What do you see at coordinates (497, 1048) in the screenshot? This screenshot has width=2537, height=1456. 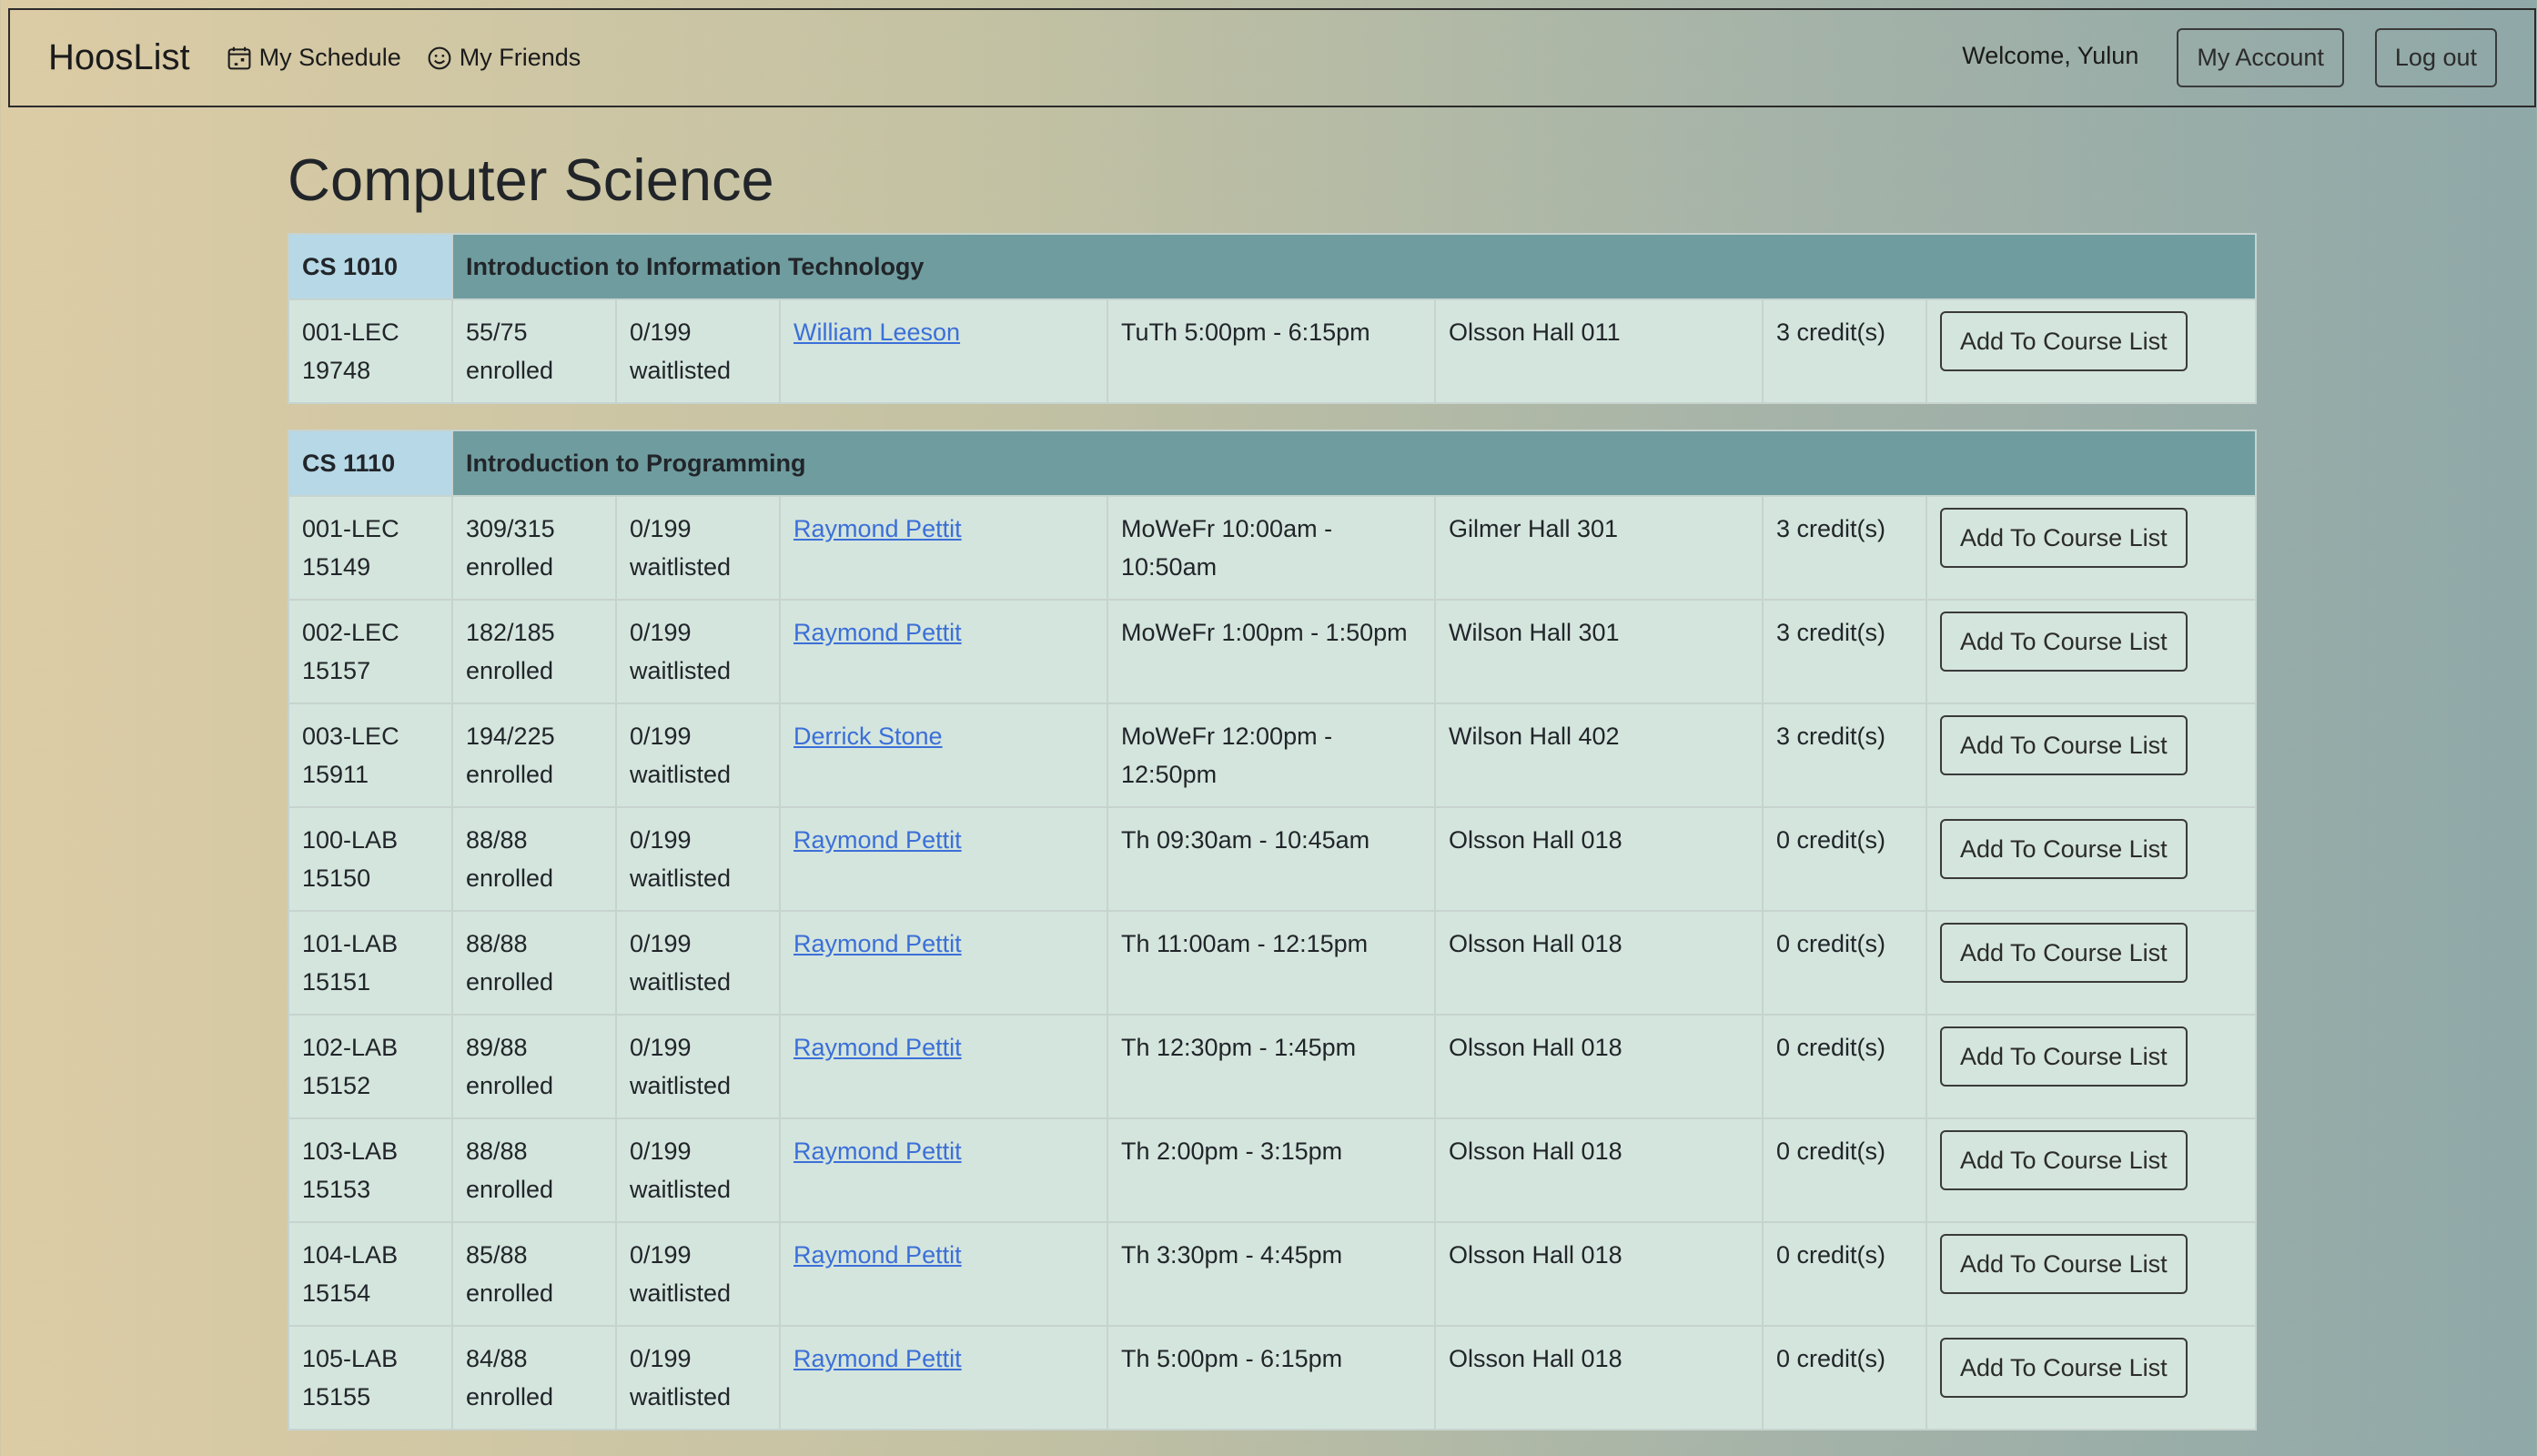 I see `enrolled-count: 89/88` at bounding box center [497, 1048].